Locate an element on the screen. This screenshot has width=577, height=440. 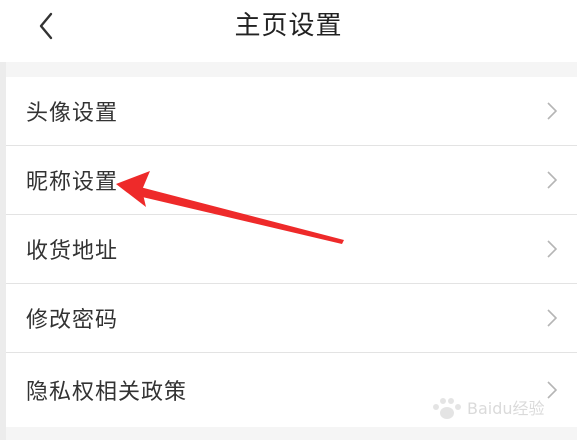
settings-item-label: 收货地址 is located at coordinates (72, 251).